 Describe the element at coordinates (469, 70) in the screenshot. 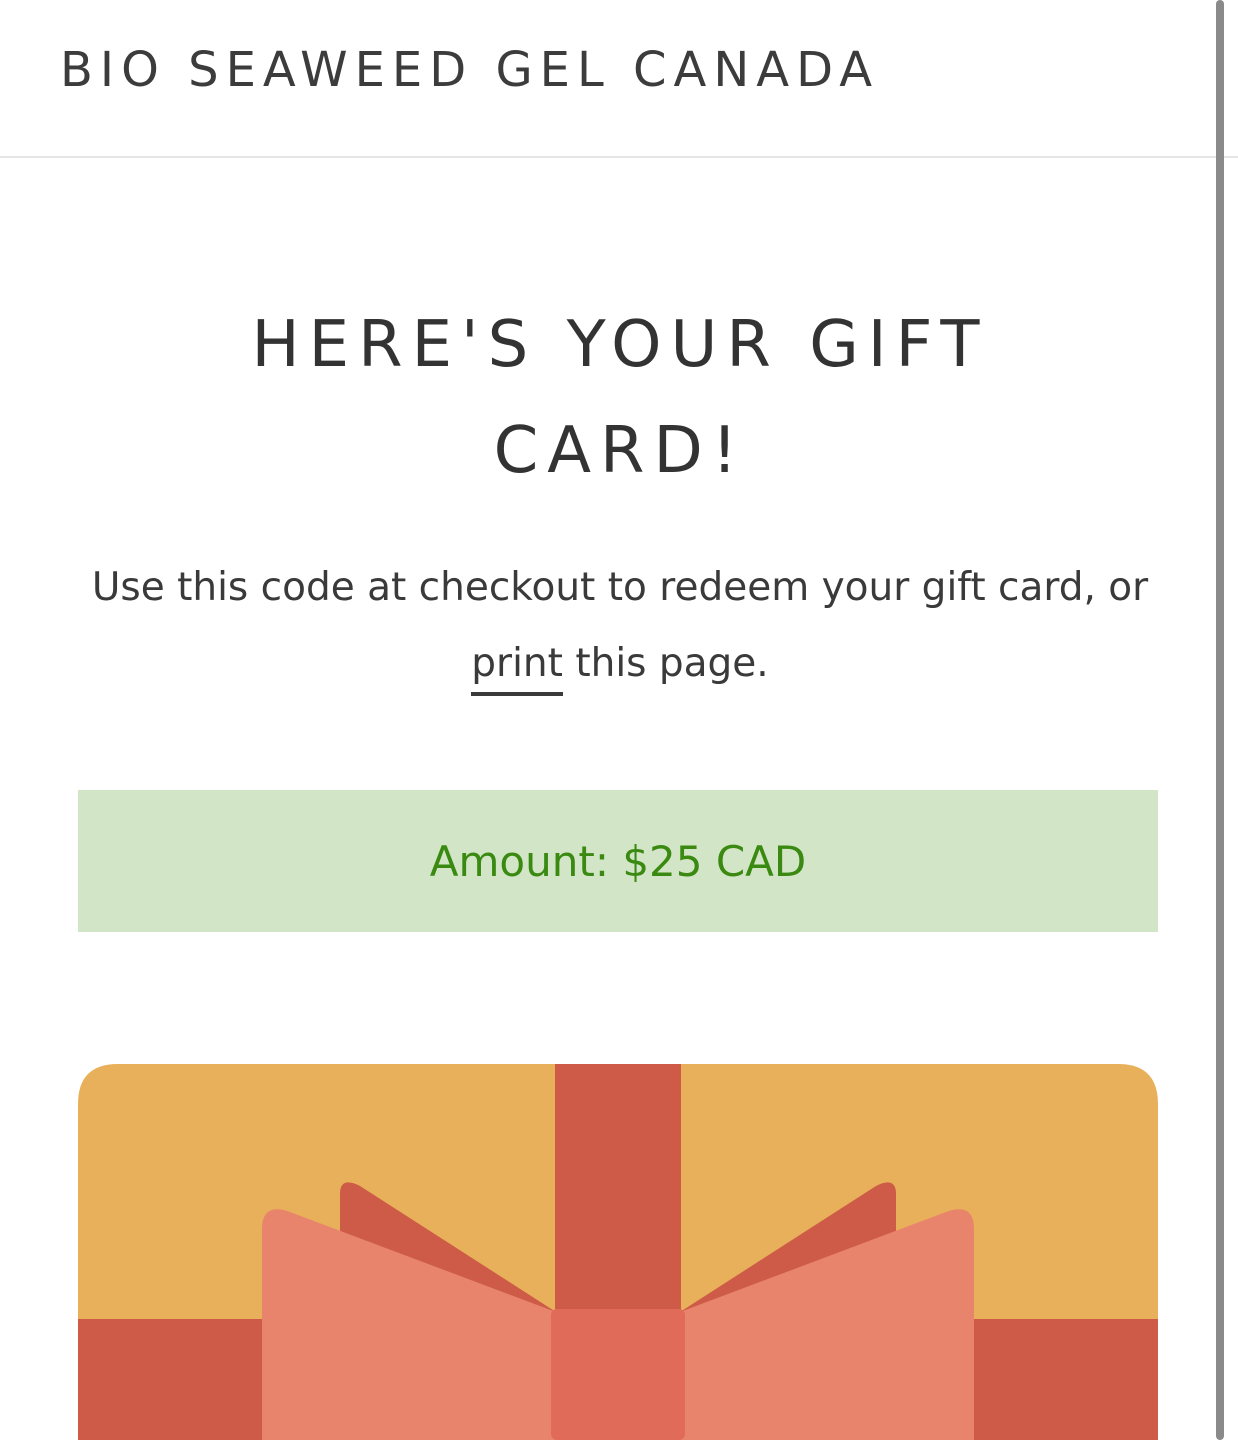

I see `store-name-logo: BIO SEAWEED GEL CANADA` at that location.